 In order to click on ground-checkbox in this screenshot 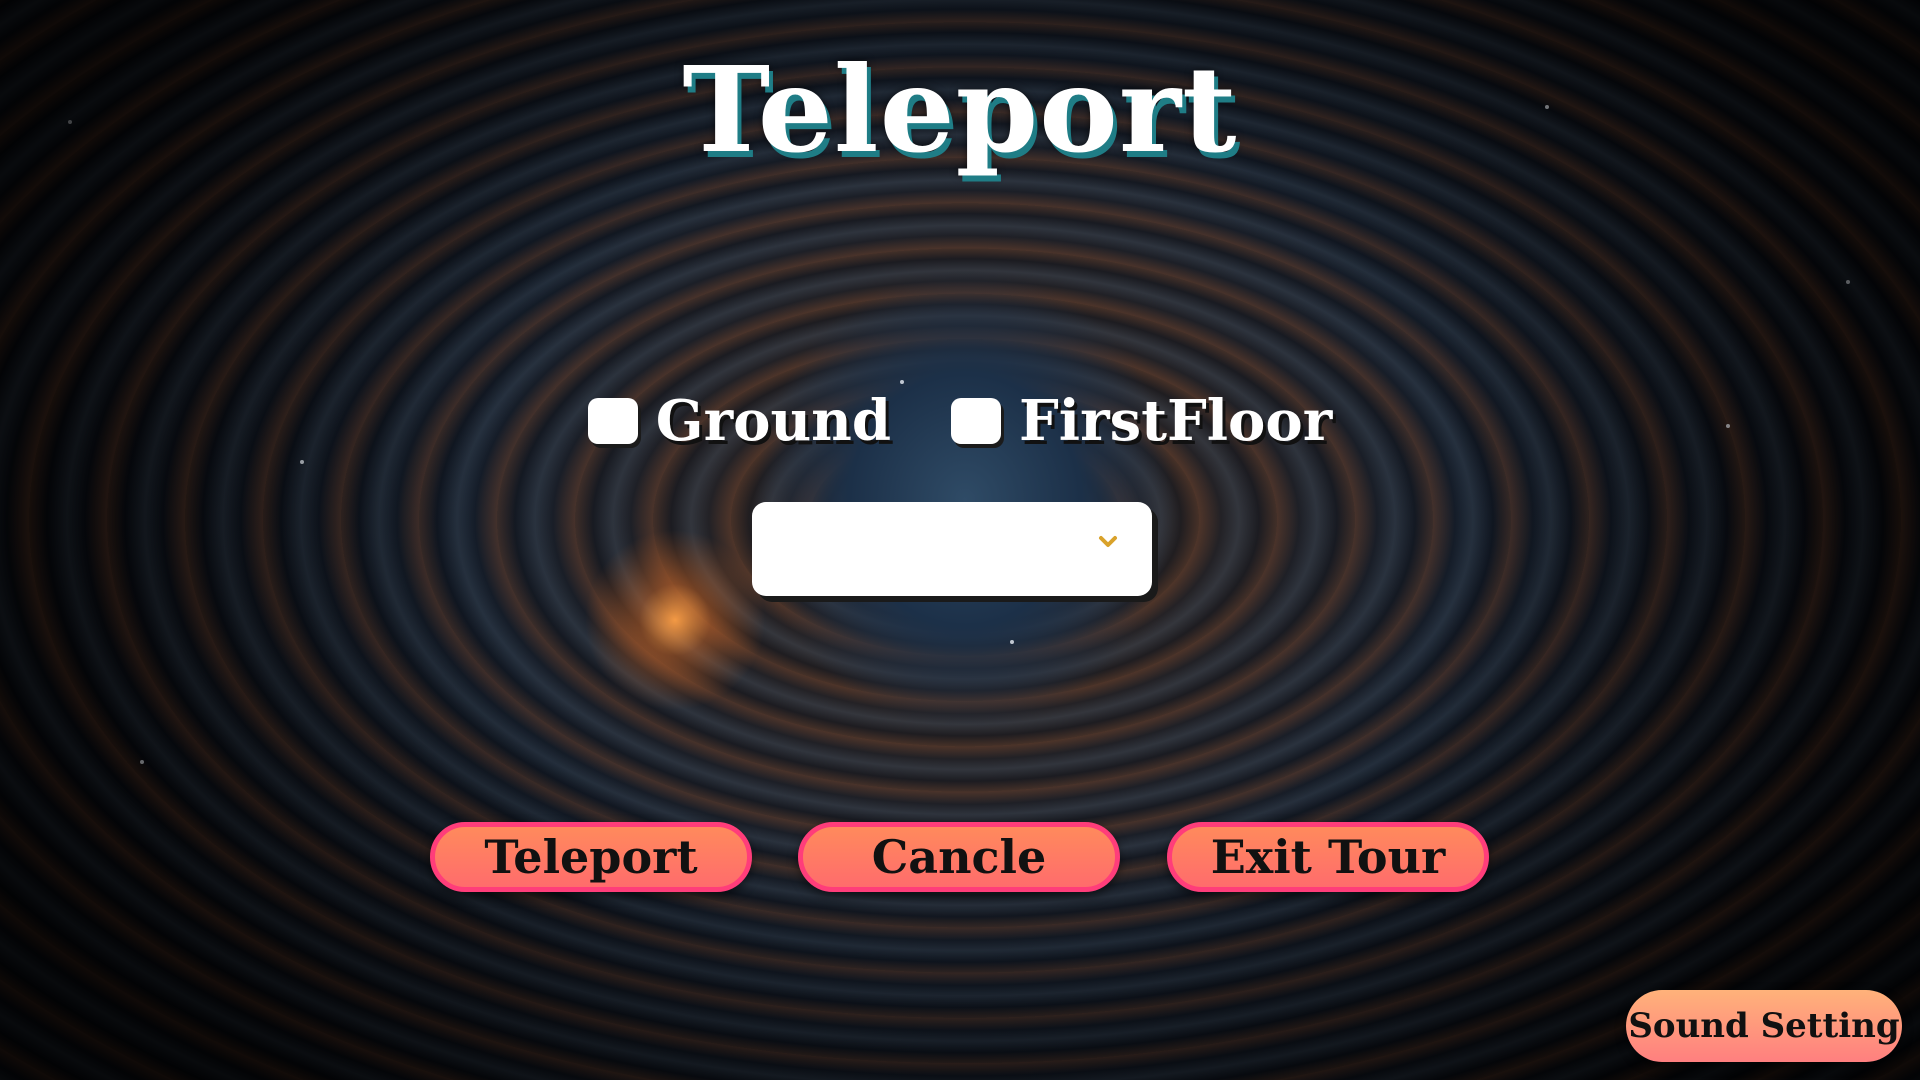, I will do `click(612, 421)`.